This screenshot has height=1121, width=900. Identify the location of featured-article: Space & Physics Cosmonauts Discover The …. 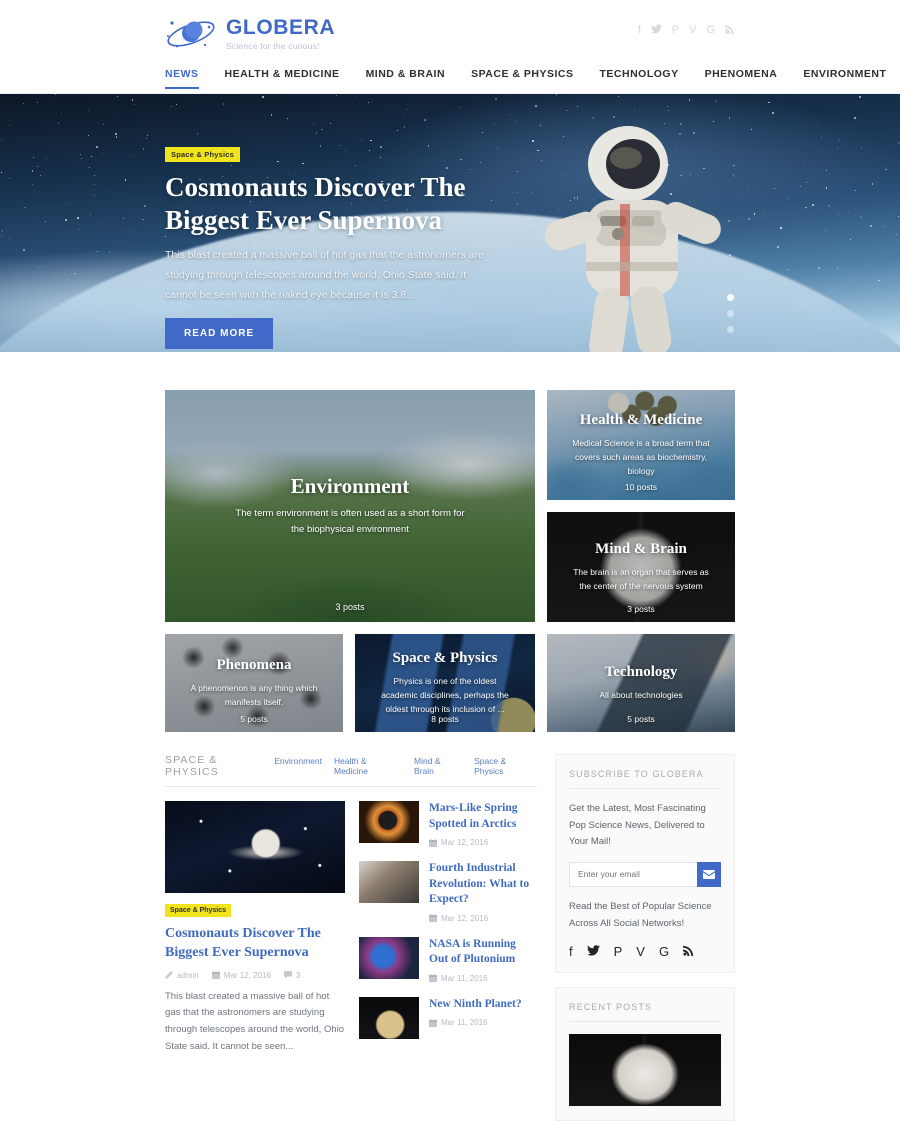
(255, 928).